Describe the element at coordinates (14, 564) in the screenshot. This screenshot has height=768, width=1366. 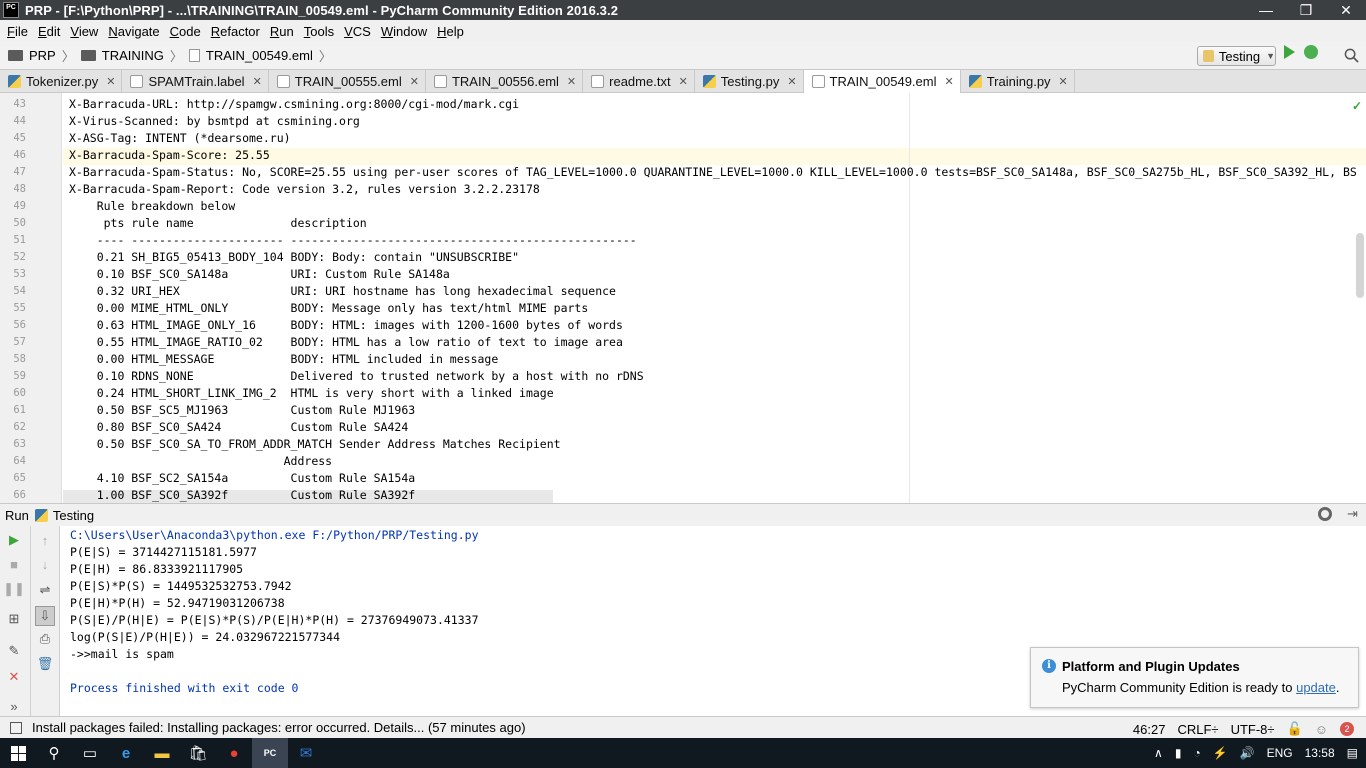
I see `stop-icon: ■` at that location.